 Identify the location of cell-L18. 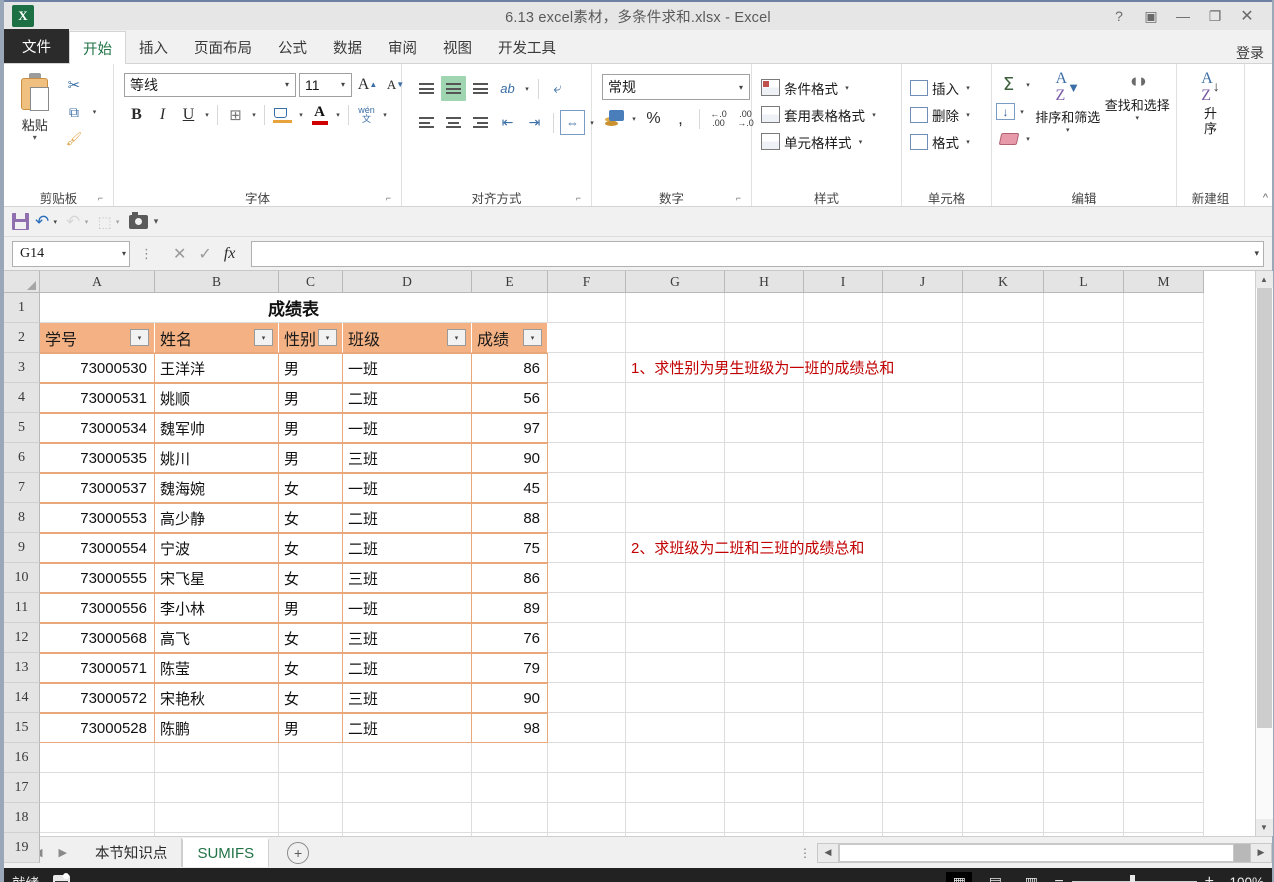
(1084, 818).